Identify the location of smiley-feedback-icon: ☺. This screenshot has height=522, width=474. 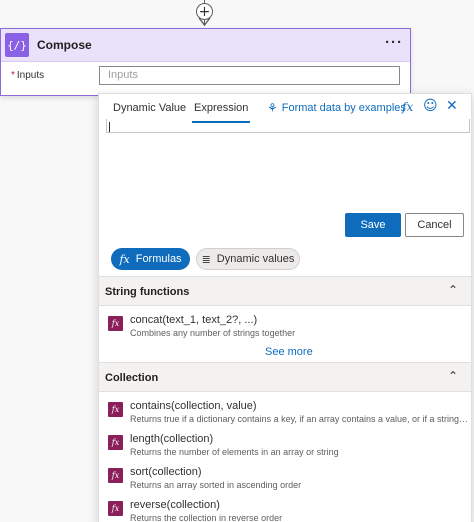
(430, 106).